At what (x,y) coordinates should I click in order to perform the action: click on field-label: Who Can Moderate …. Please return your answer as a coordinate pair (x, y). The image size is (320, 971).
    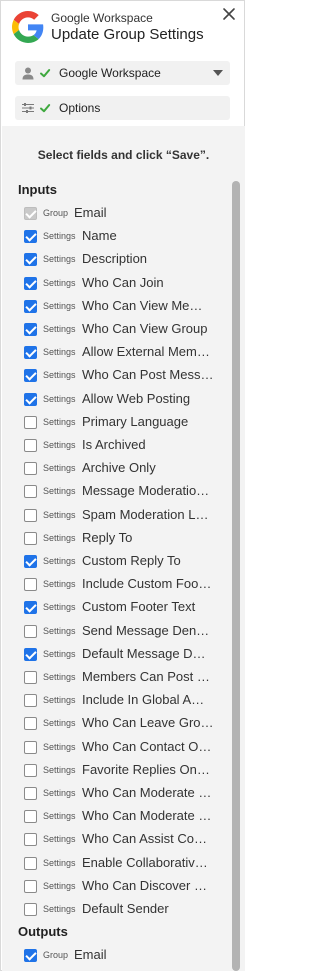
    Looking at the image, I should click on (147, 816).